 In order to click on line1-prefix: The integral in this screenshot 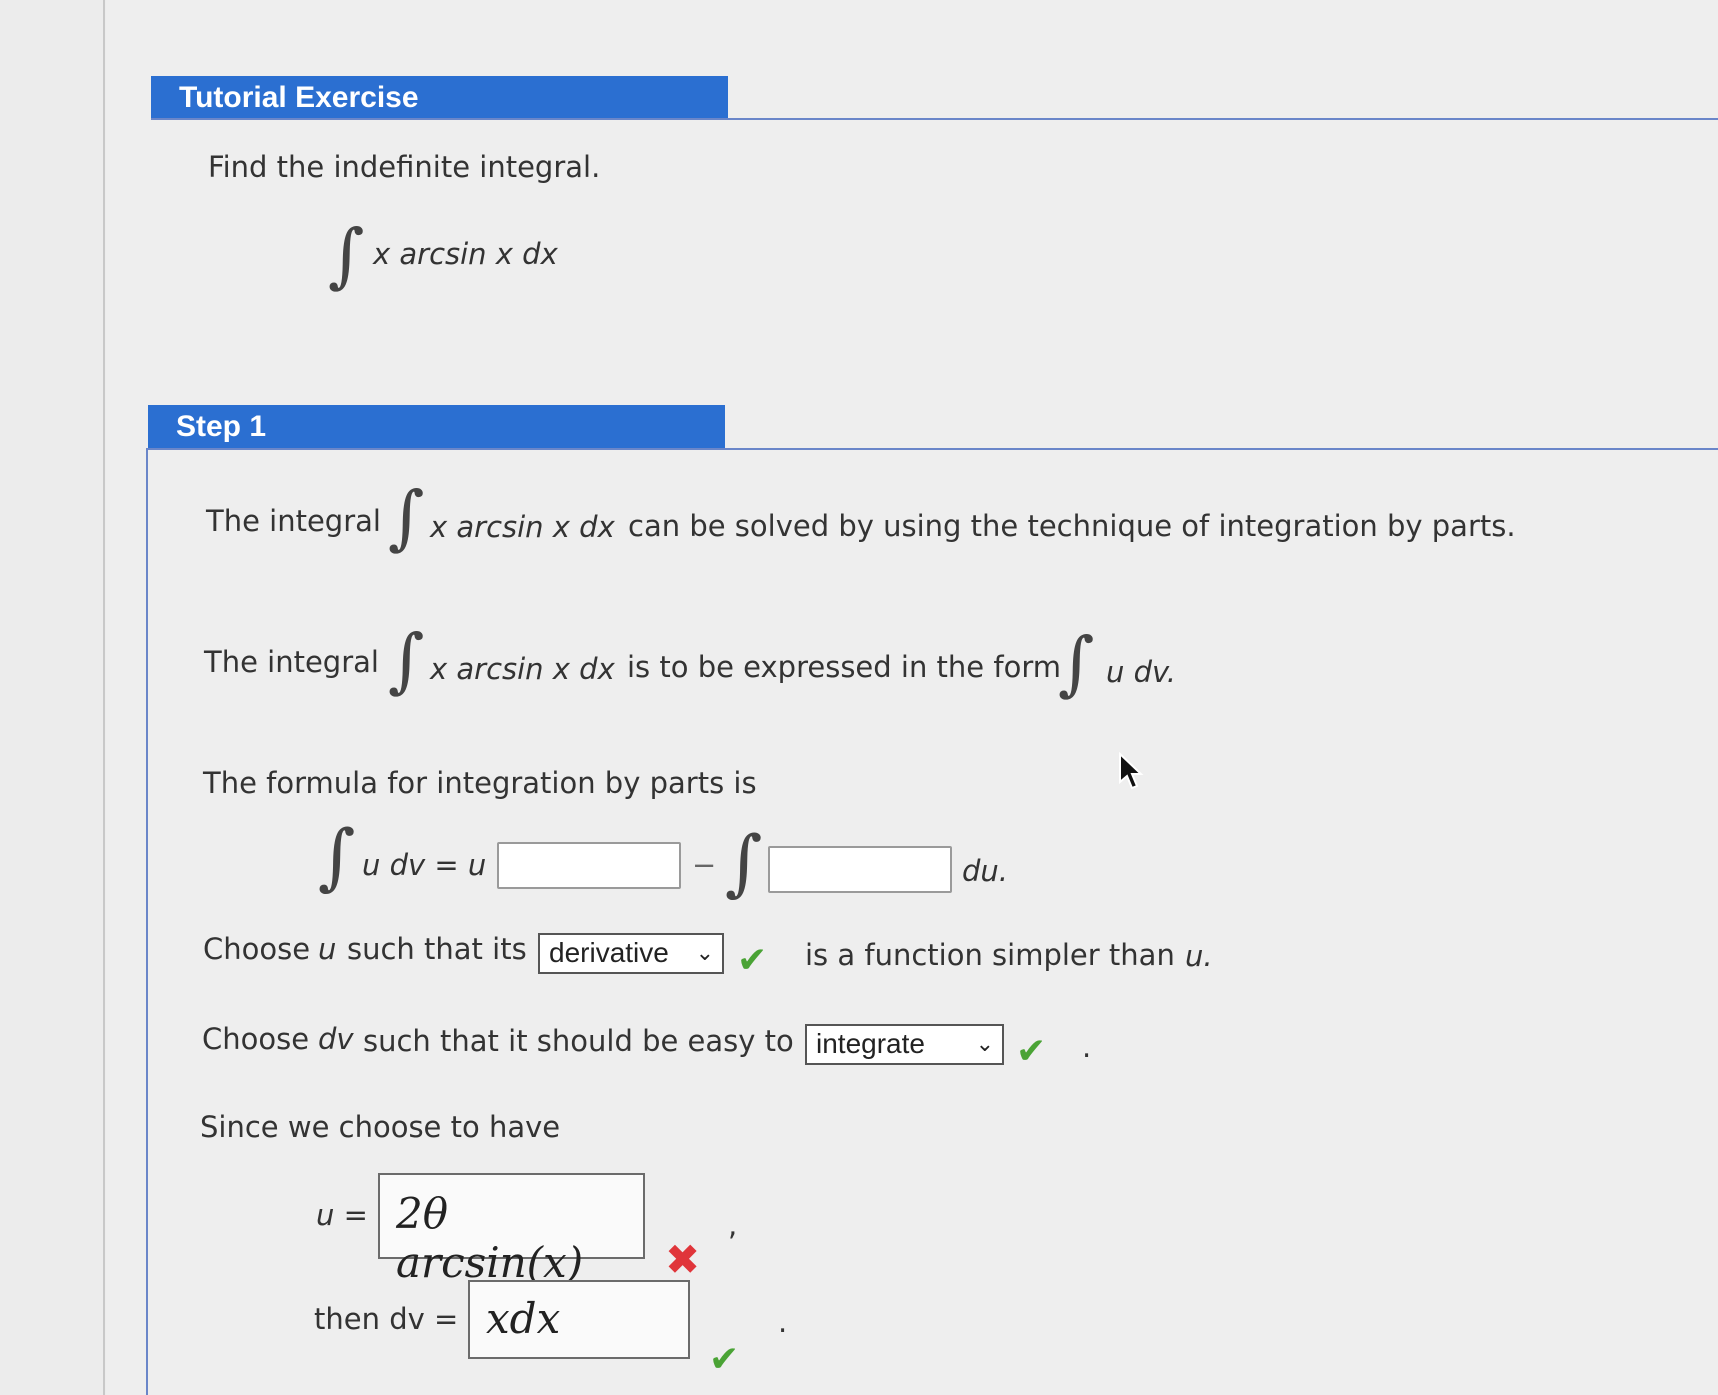, I will do `click(293, 521)`.